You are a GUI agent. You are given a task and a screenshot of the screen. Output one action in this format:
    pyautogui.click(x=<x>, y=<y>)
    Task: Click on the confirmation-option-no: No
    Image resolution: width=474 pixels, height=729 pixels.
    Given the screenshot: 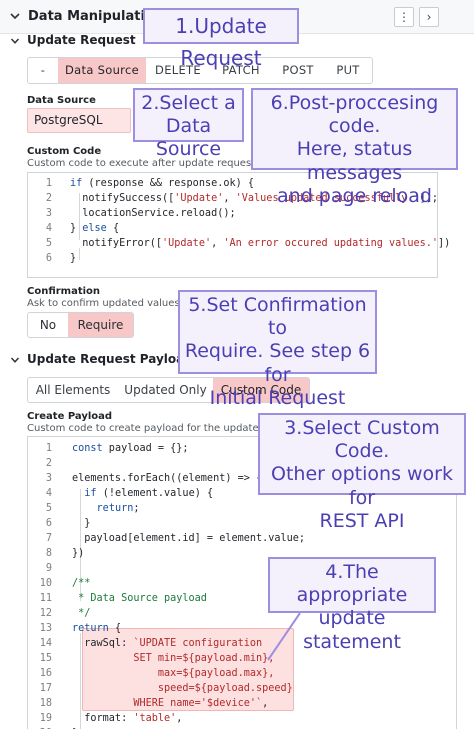 What is the action you would take?
    pyautogui.click(x=48, y=325)
    